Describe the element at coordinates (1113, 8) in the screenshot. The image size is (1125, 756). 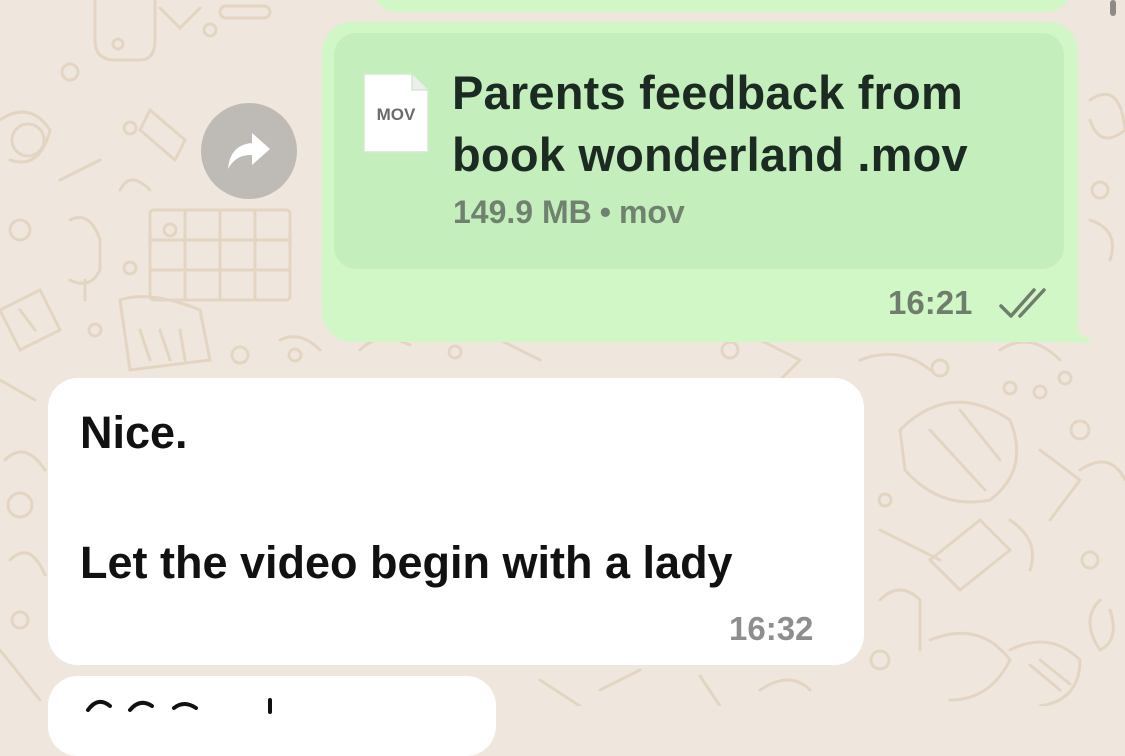
I see `scrollbar-thumb` at that location.